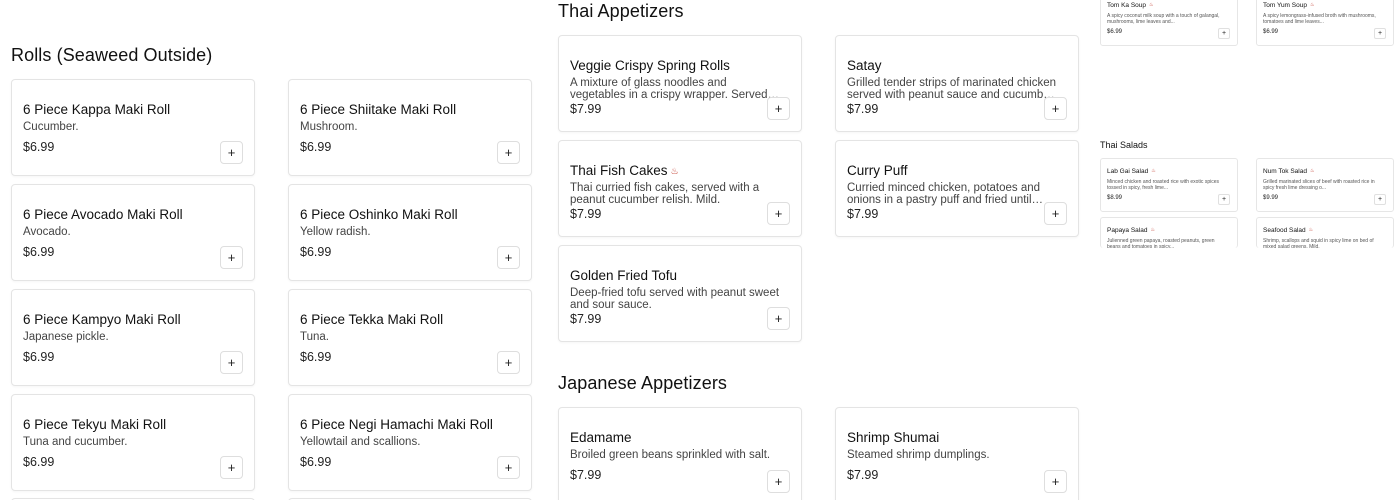  Describe the element at coordinates (1271, 198) in the screenshot. I see `item-price: $9.99` at that location.